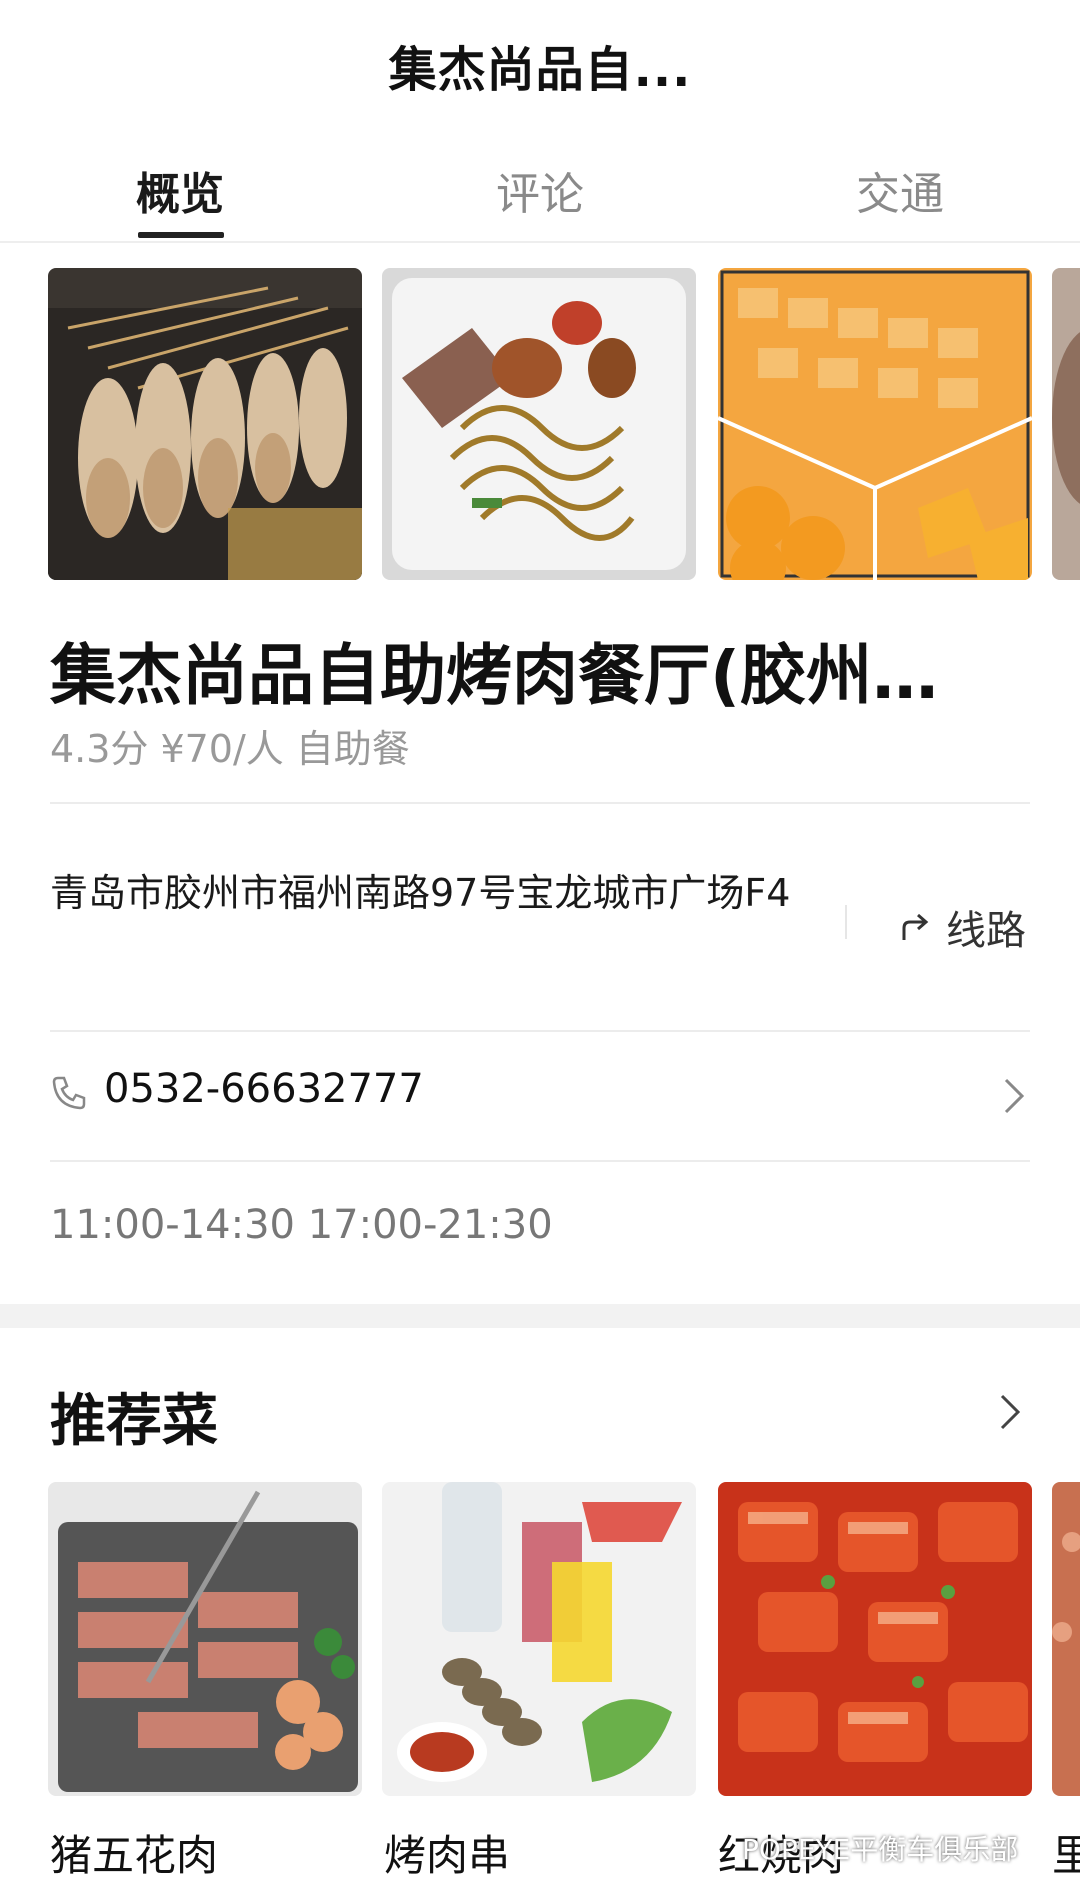 This screenshot has width=1080, height=1886. Describe the element at coordinates (205, 424) in the screenshot. I see `grilled-squid-photo` at that location.